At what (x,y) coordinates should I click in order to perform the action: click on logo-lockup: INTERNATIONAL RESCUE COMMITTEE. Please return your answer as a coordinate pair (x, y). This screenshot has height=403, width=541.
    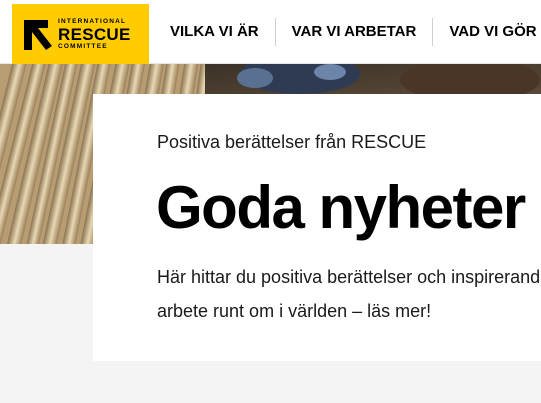
    Looking at the image, I should click on (79, 36).